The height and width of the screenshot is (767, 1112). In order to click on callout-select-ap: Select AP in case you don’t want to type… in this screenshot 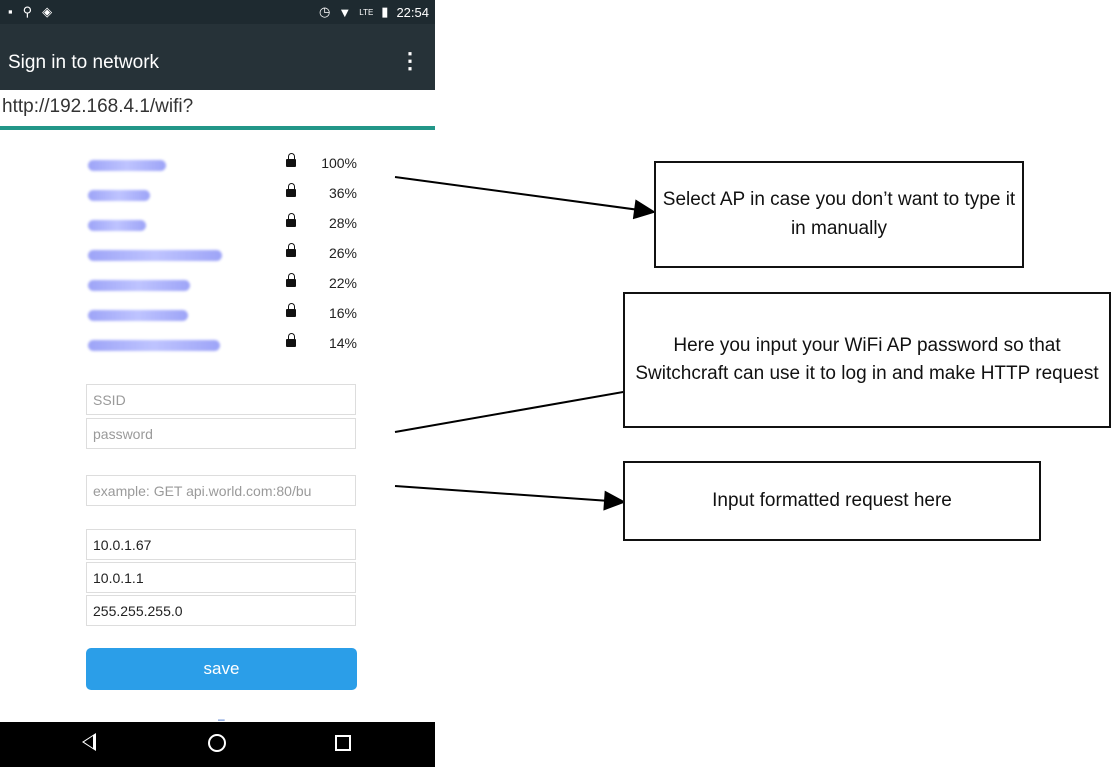, I will do `click(839, 214)`.